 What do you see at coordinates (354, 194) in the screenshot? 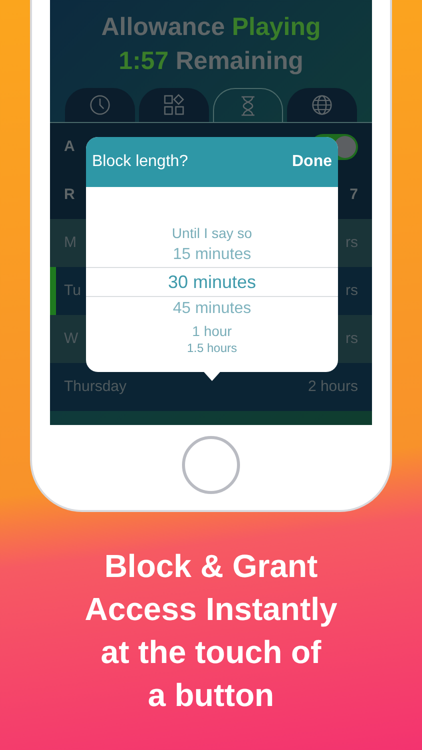
I see `row-value: 7` at bounding box center [354, 194].